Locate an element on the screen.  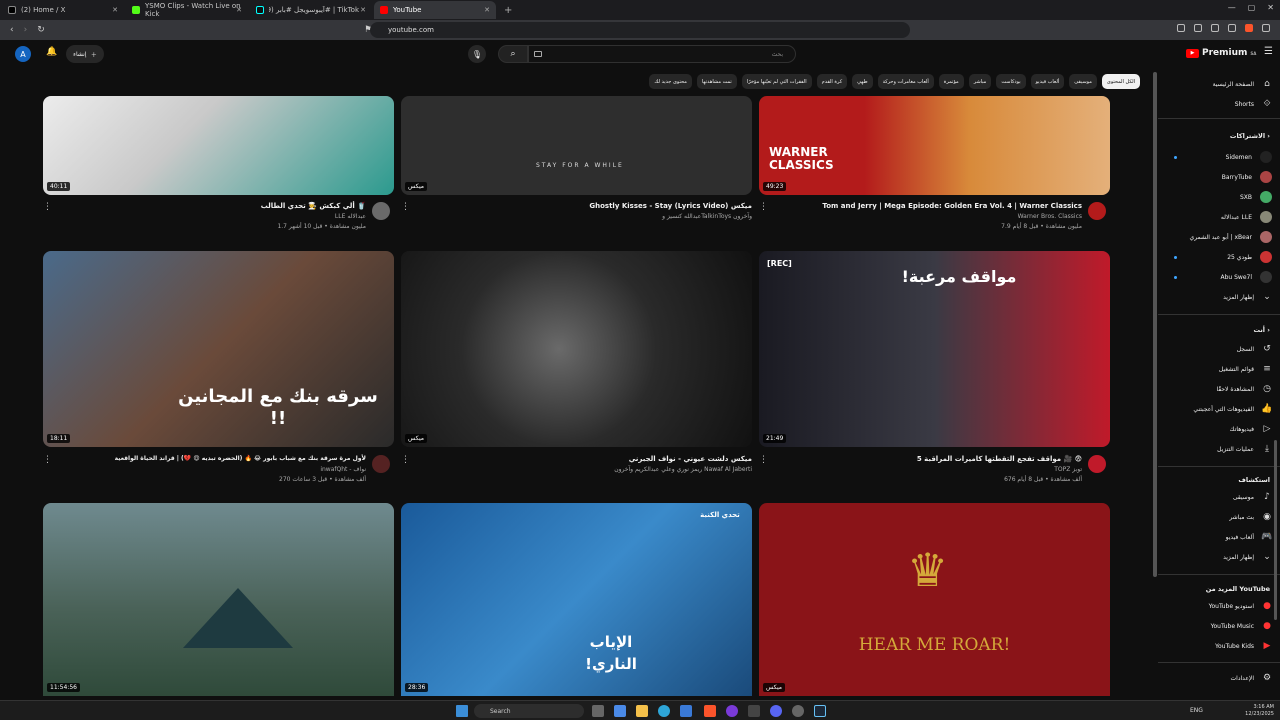
video-card: تحدي الكنبة الإياب الناري! 28:36 is located at coordinates (576, 599).